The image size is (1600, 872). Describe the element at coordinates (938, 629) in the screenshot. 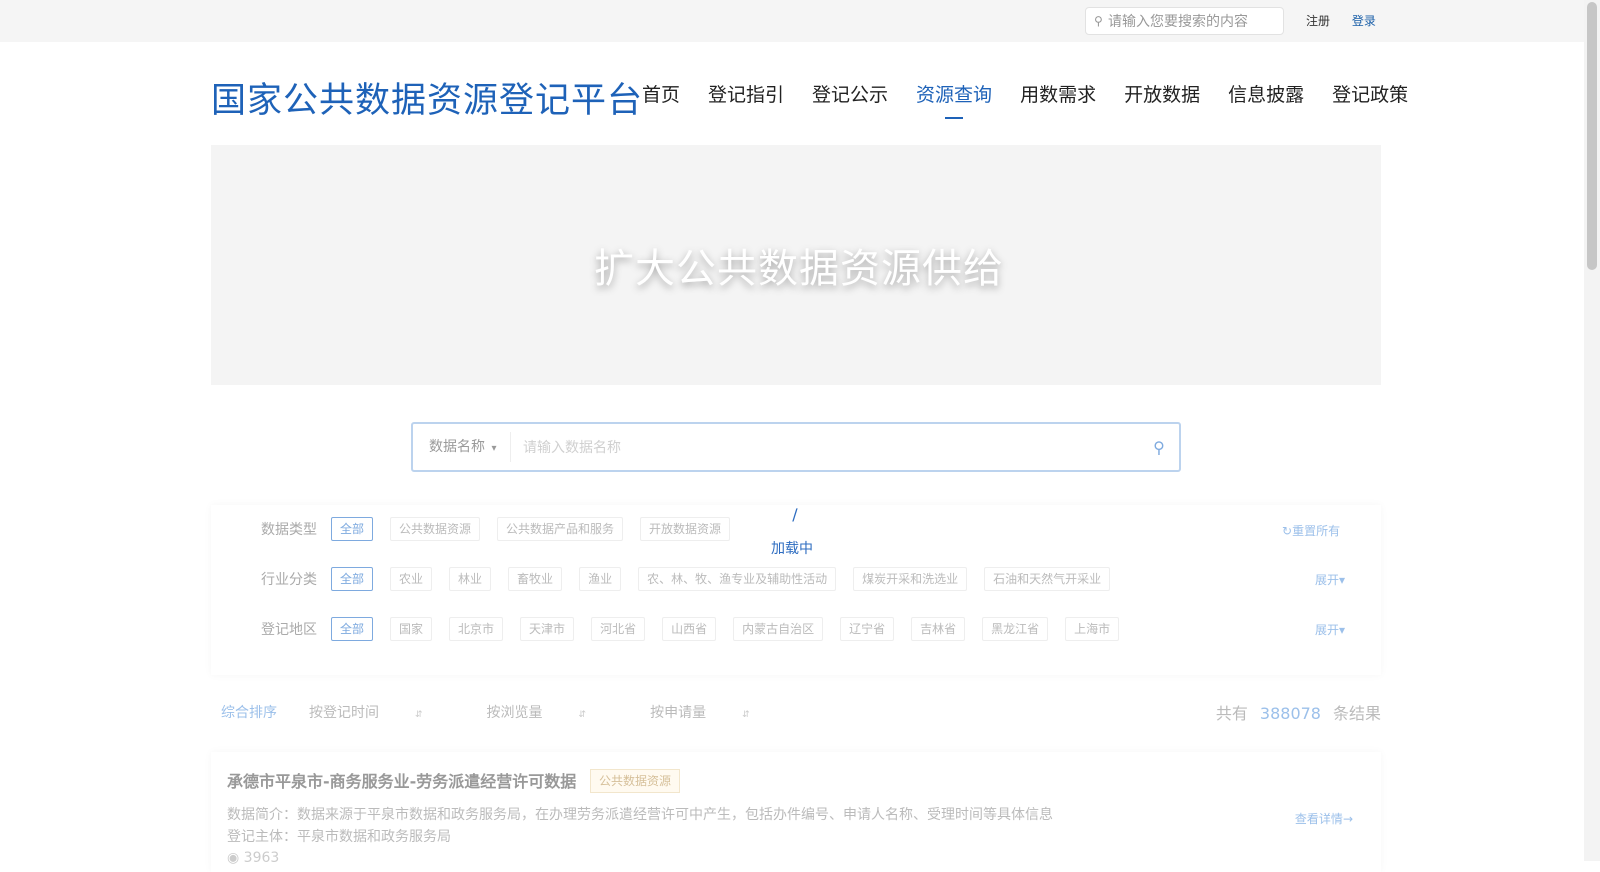

I see `filter-chip: 吉林省` at that location.